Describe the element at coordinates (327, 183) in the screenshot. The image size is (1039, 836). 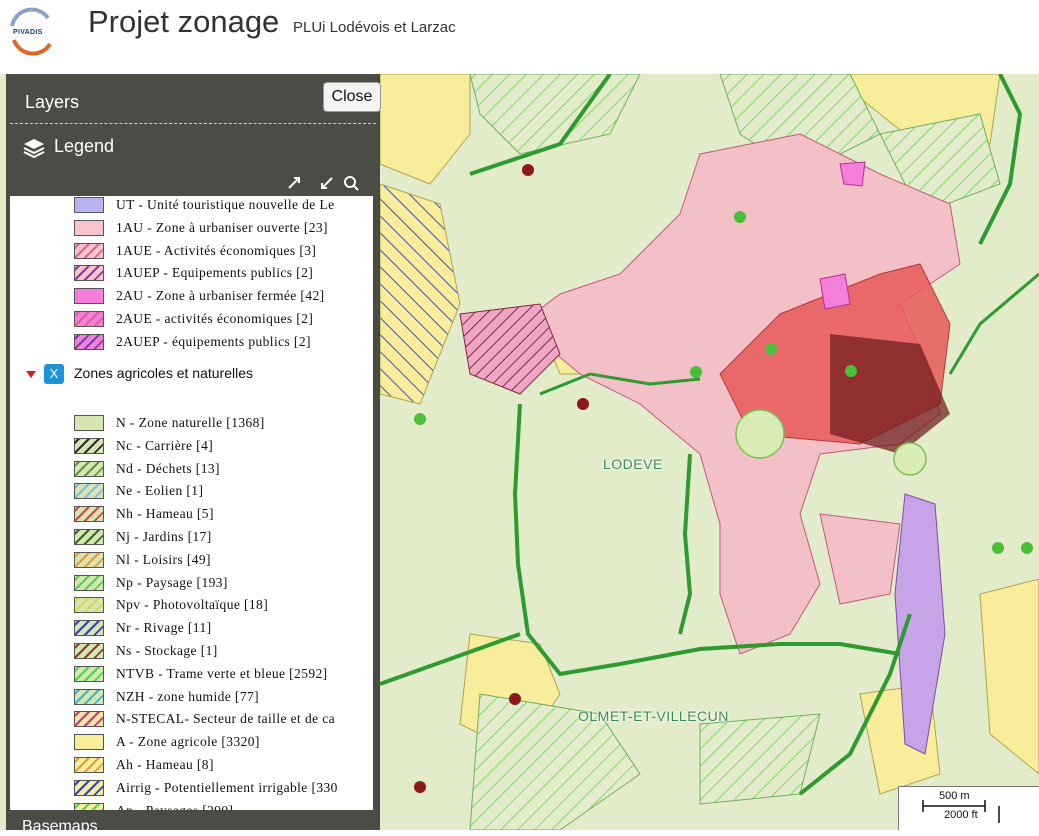
I see `collapse-icon` at that location.